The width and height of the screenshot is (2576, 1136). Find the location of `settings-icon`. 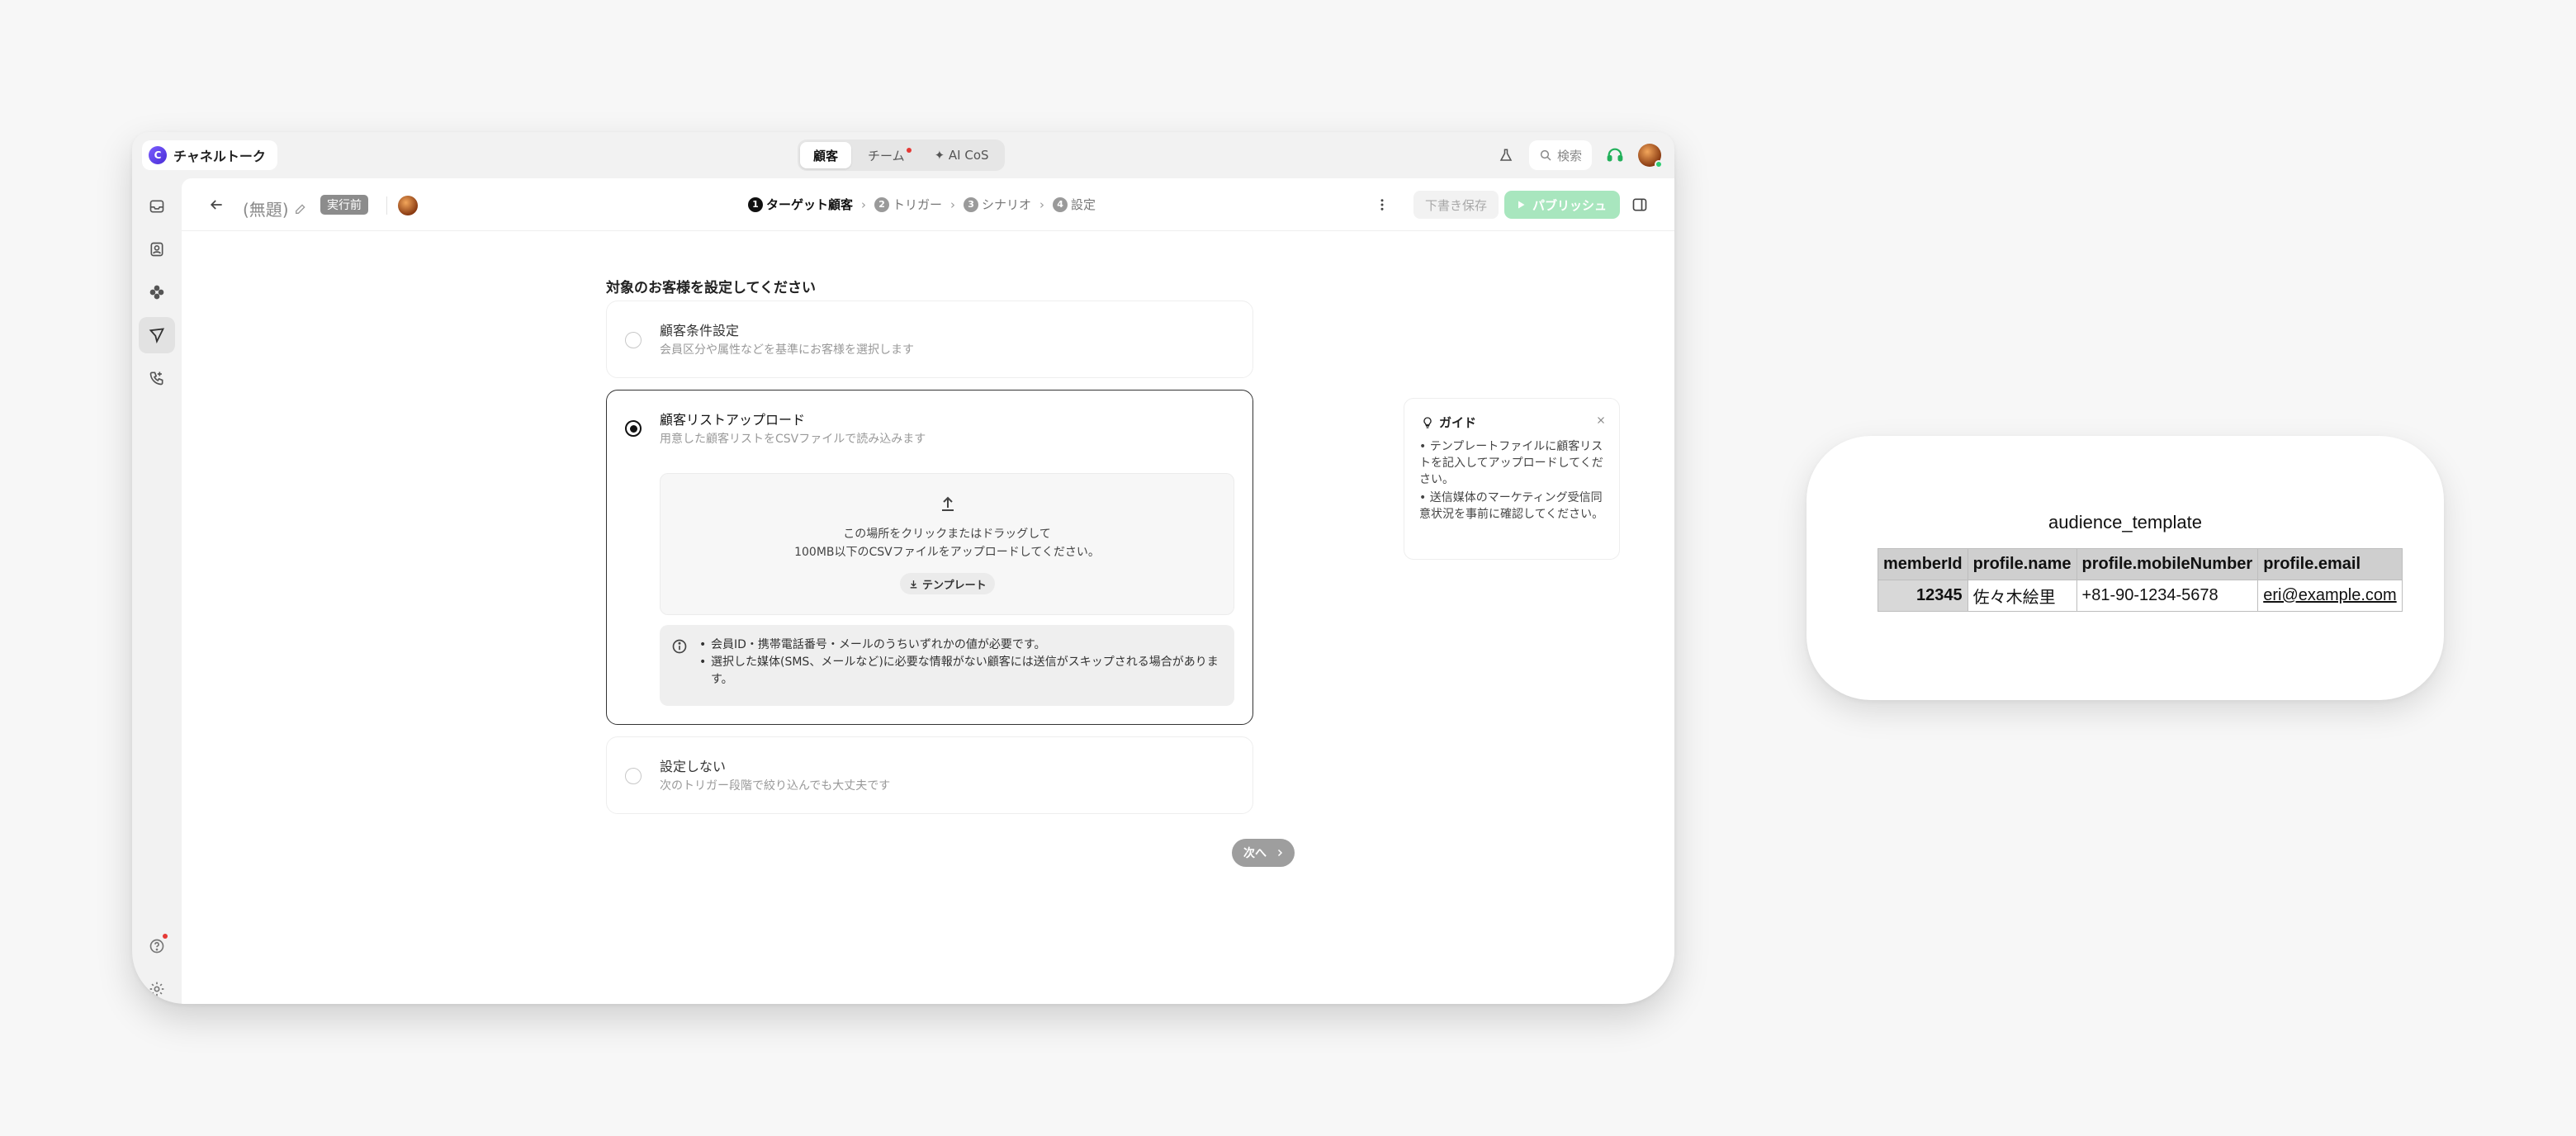

settings-icon is located at coordinates (156, 989).